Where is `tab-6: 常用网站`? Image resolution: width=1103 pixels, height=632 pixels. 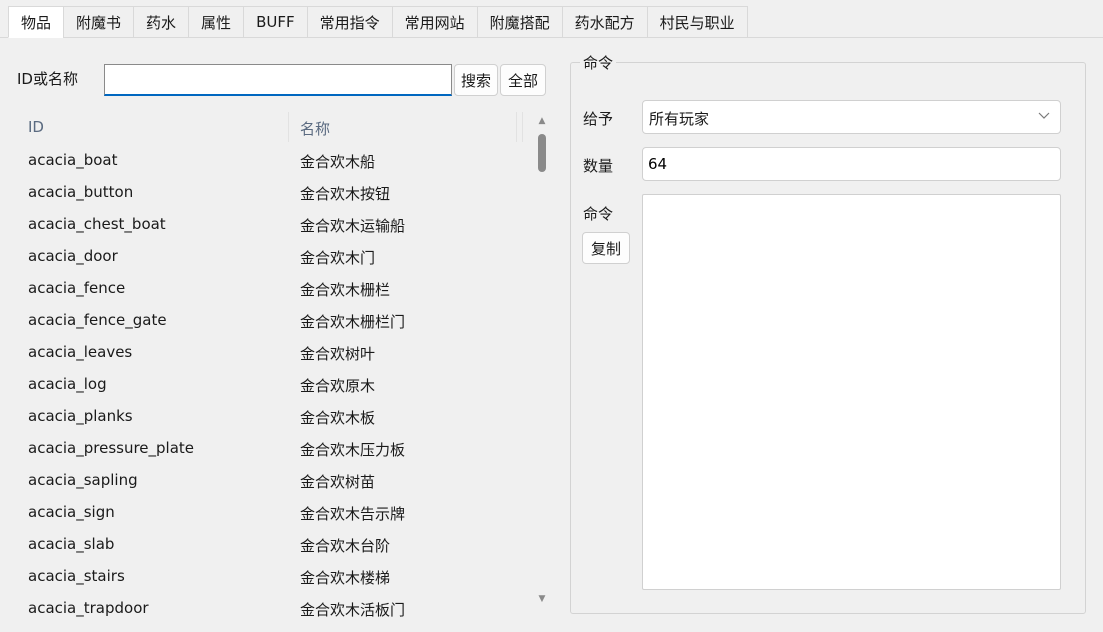 tab-6: 常用网站 is located at coordinates (434, 22).